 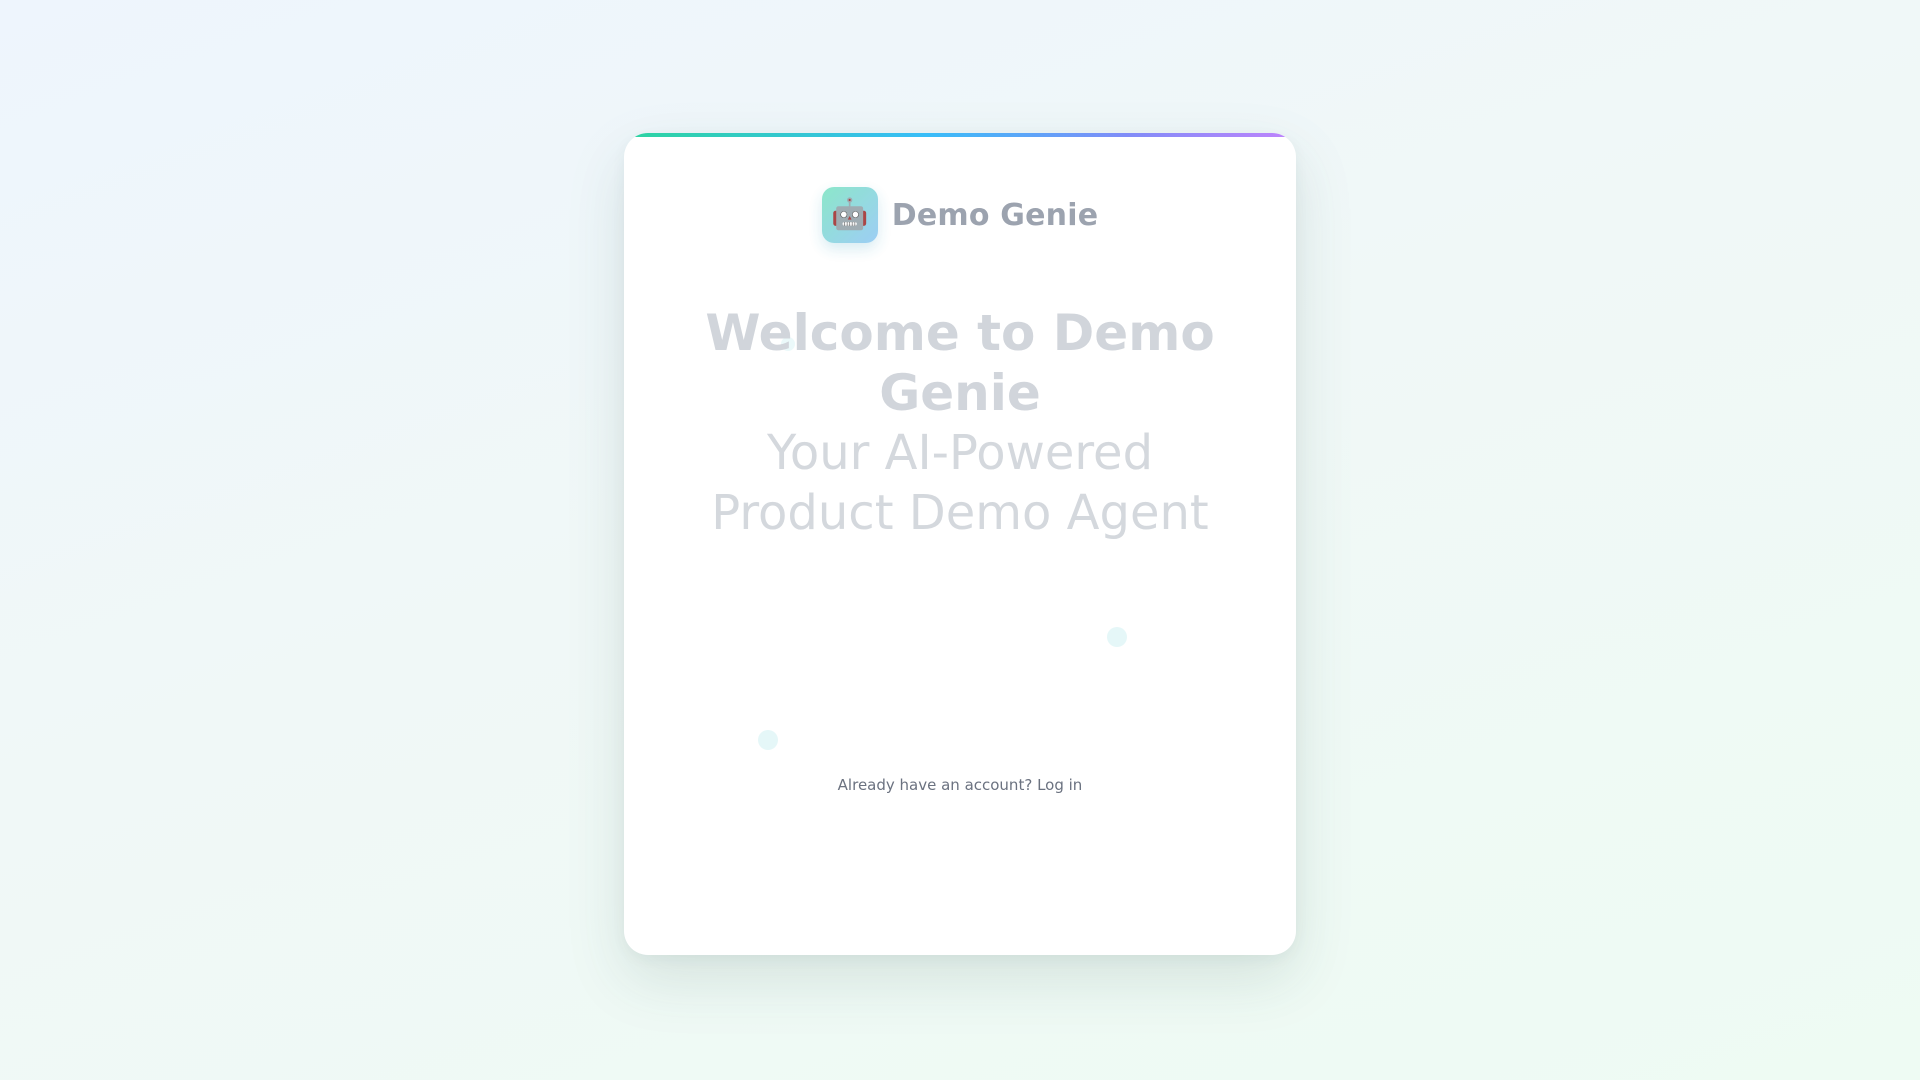 What do you see at coordinates (935, 785) in the screenshot?
I see `login-prompt-text: Already have an account?` at bounding box center [935, 785].